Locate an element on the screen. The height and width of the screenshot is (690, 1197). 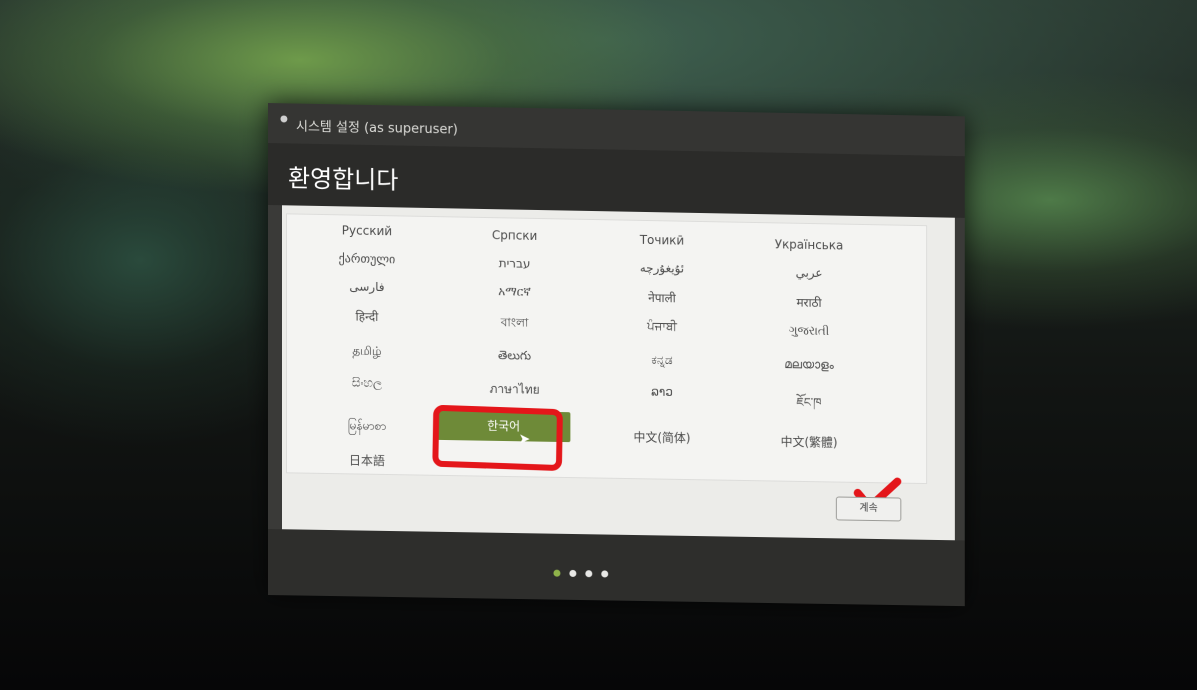
page-indicator is located at coordinates (585, 572).